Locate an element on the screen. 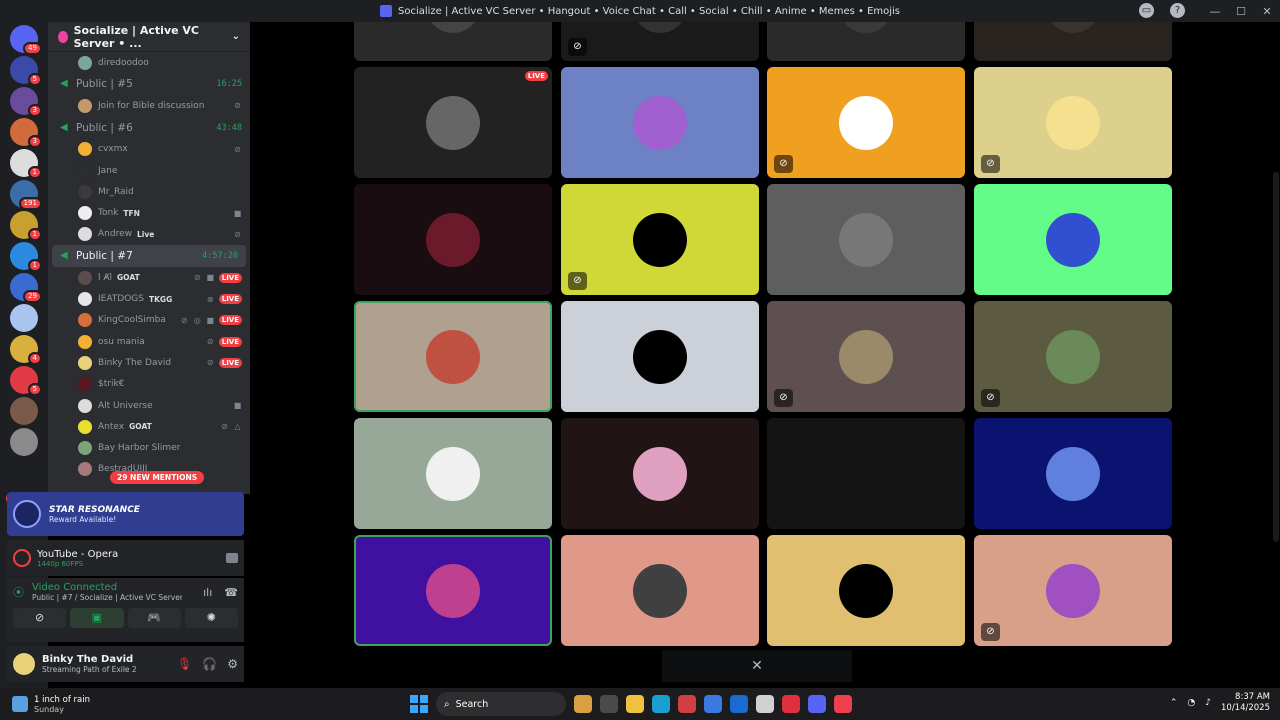 This screenshot has height=720, width=1280. server-icon-server-3: 3 is located at coordinates (26, 133).